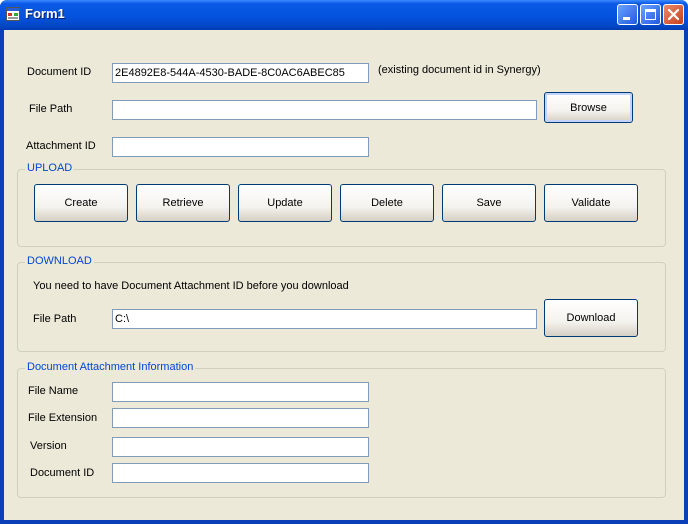  I want to click on info-document-id-input, so click(240, 473).